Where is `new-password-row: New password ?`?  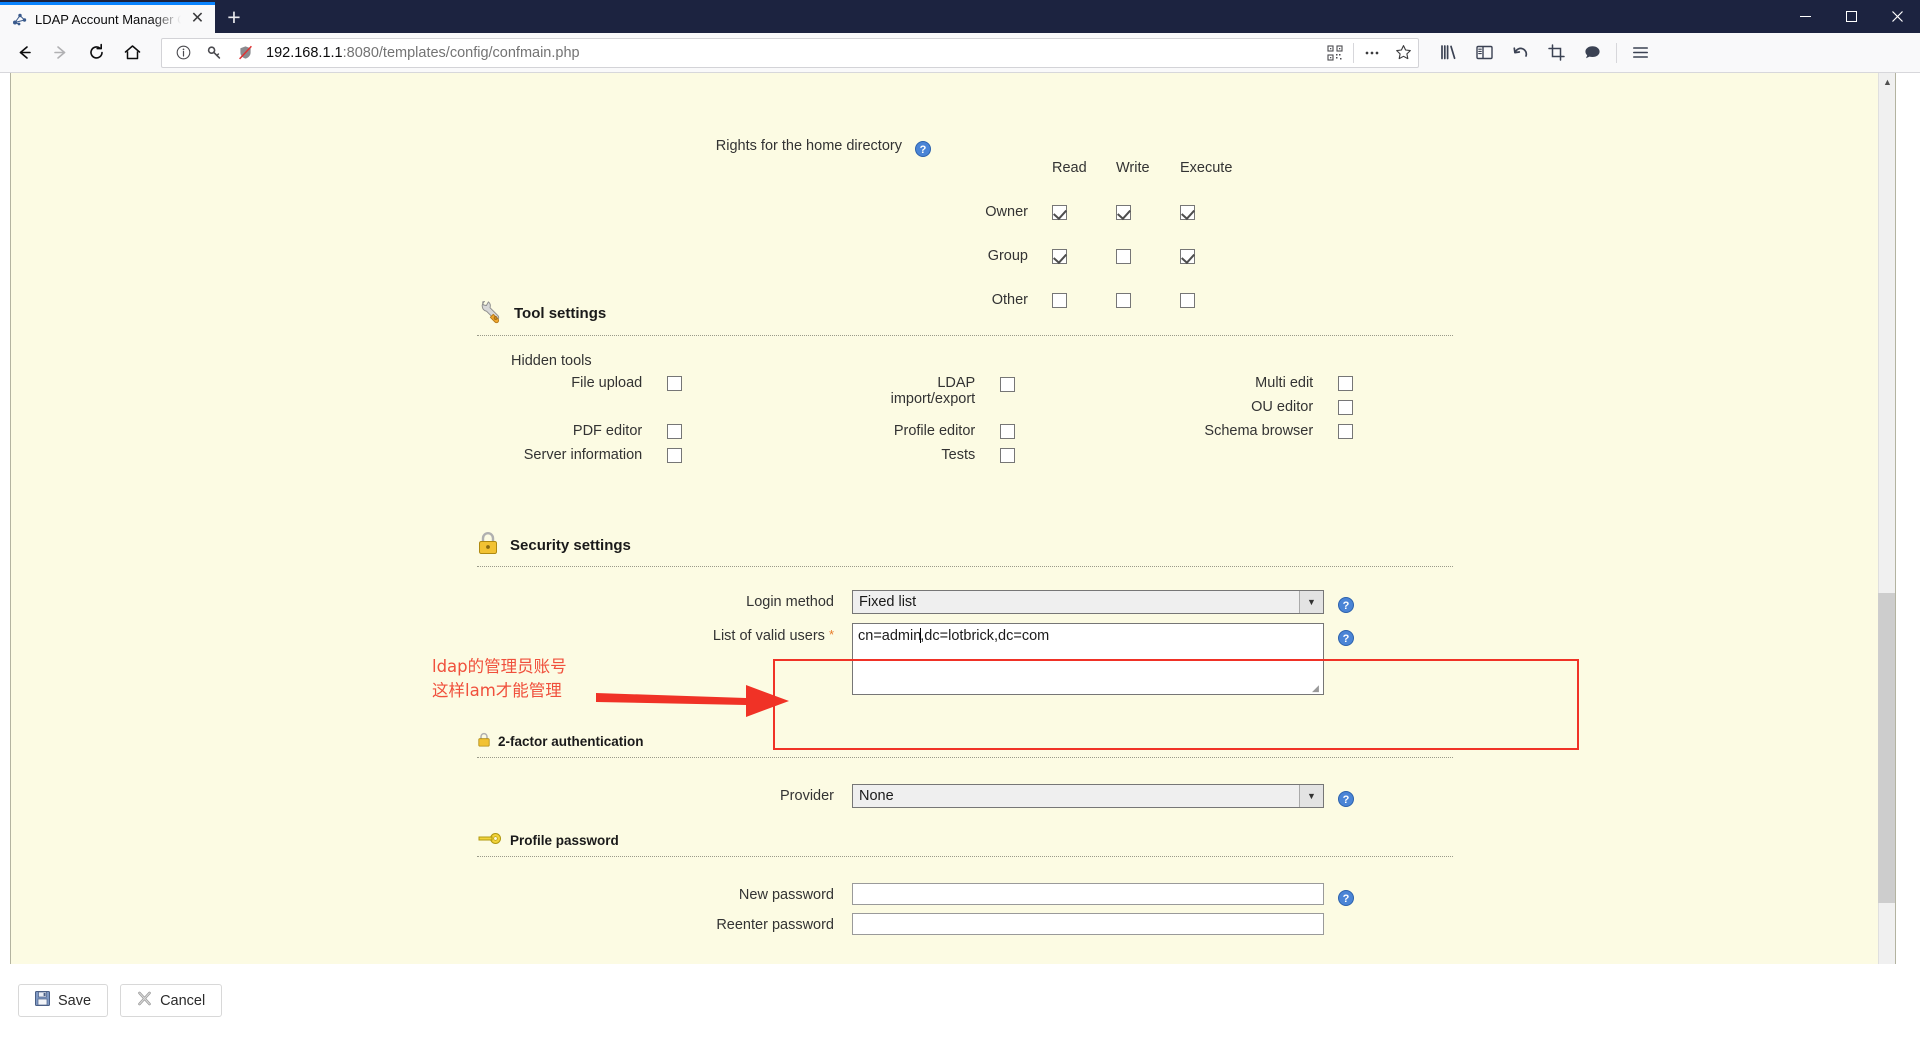
new-password-row: New password ? is located at coordinates (965, 894).